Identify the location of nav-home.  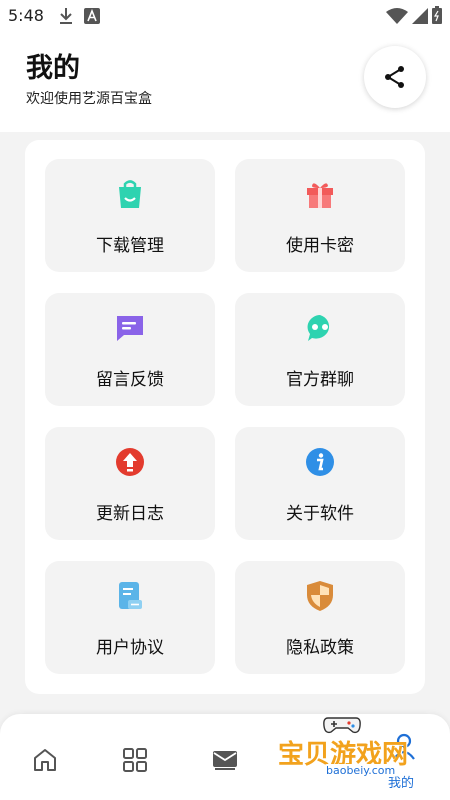
(45, 760).